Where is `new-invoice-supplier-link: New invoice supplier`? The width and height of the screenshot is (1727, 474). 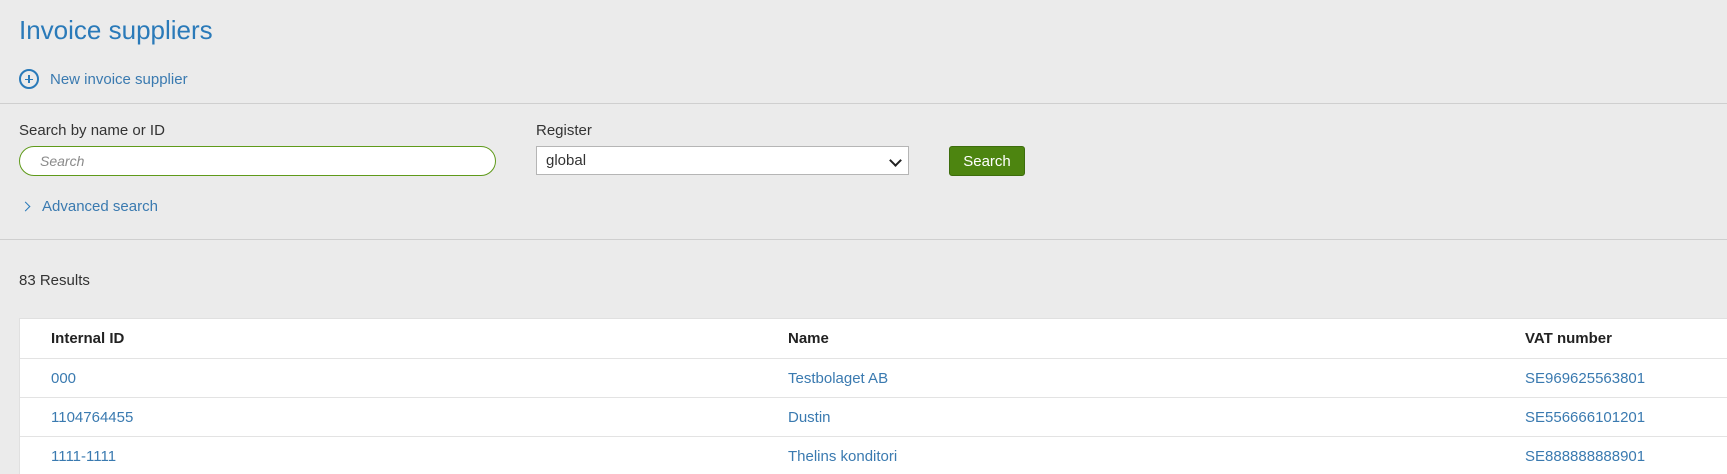 new-invoice-supplier-link: New invoice supplier is located at coordinates (103, 79).